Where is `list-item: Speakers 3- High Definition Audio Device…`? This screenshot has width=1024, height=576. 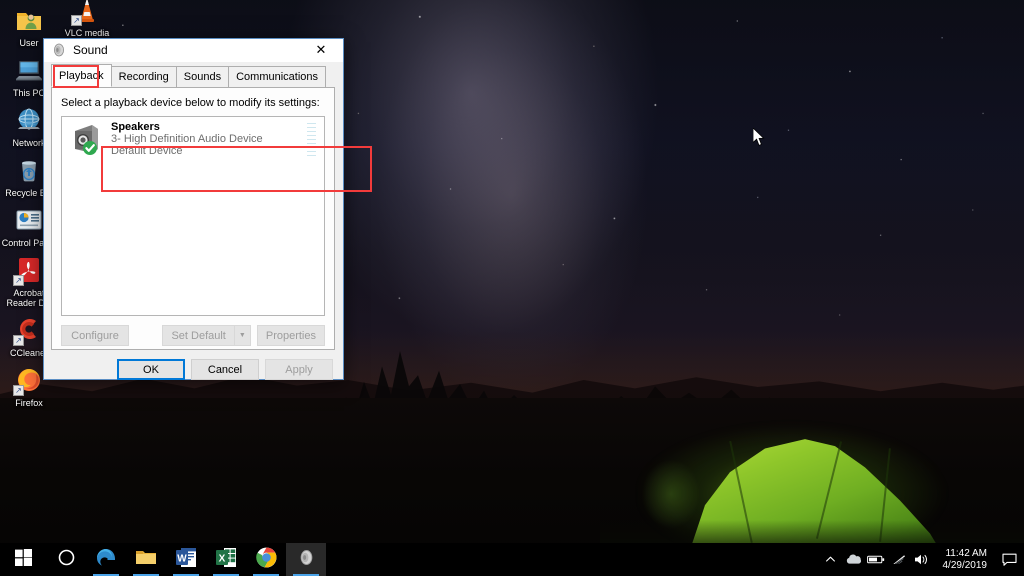
list-item: Speakers 3- High Definition Audio Device… is located at coordinates (193, 138).